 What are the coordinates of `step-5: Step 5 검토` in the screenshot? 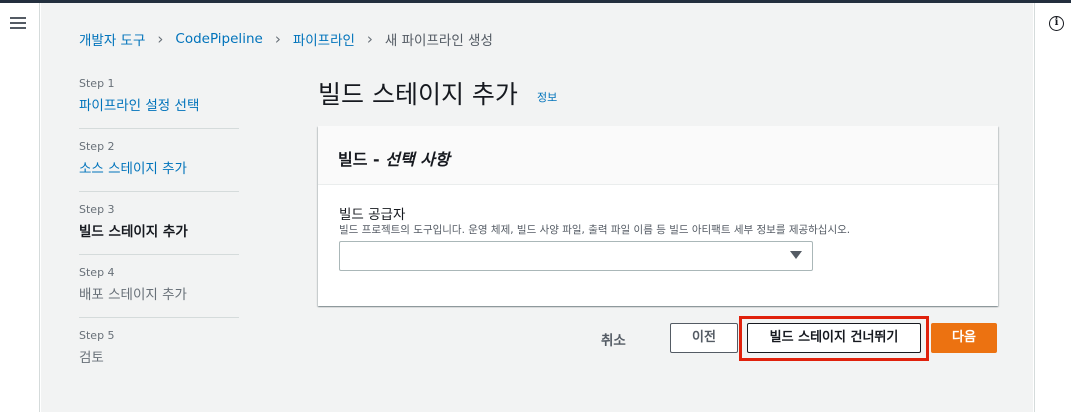 It's located at (159, 355).